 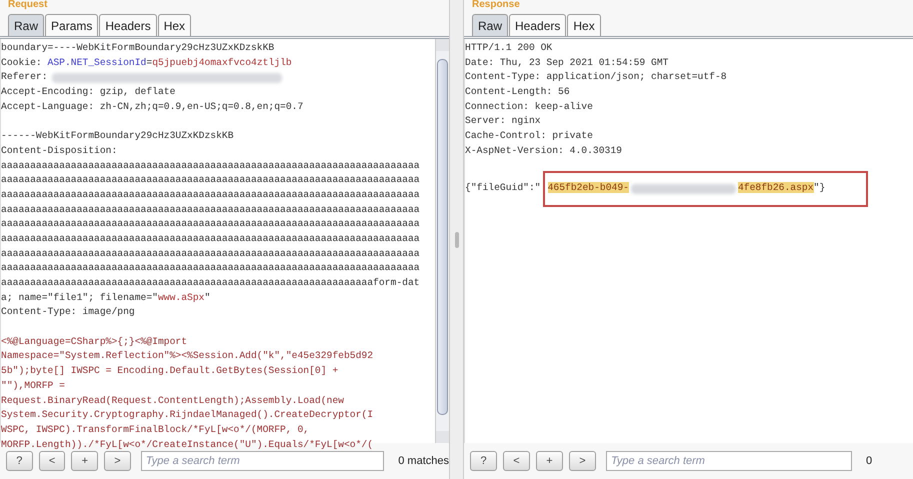 I want to click on text-line: ""),MORFP =, so click(x=33, y=385).